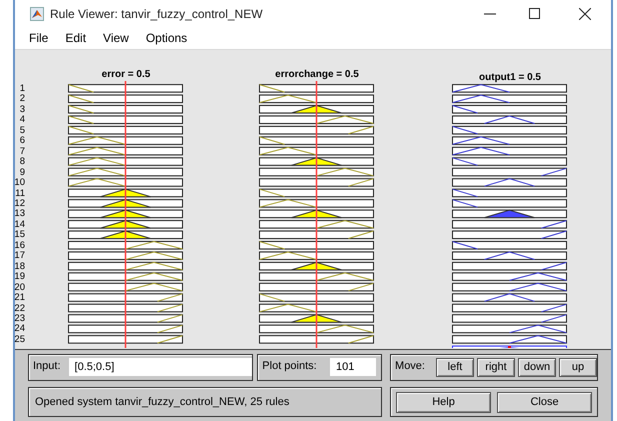 The image size is (617, 421). I want to click on rule-number: 14, so click(19, 225).